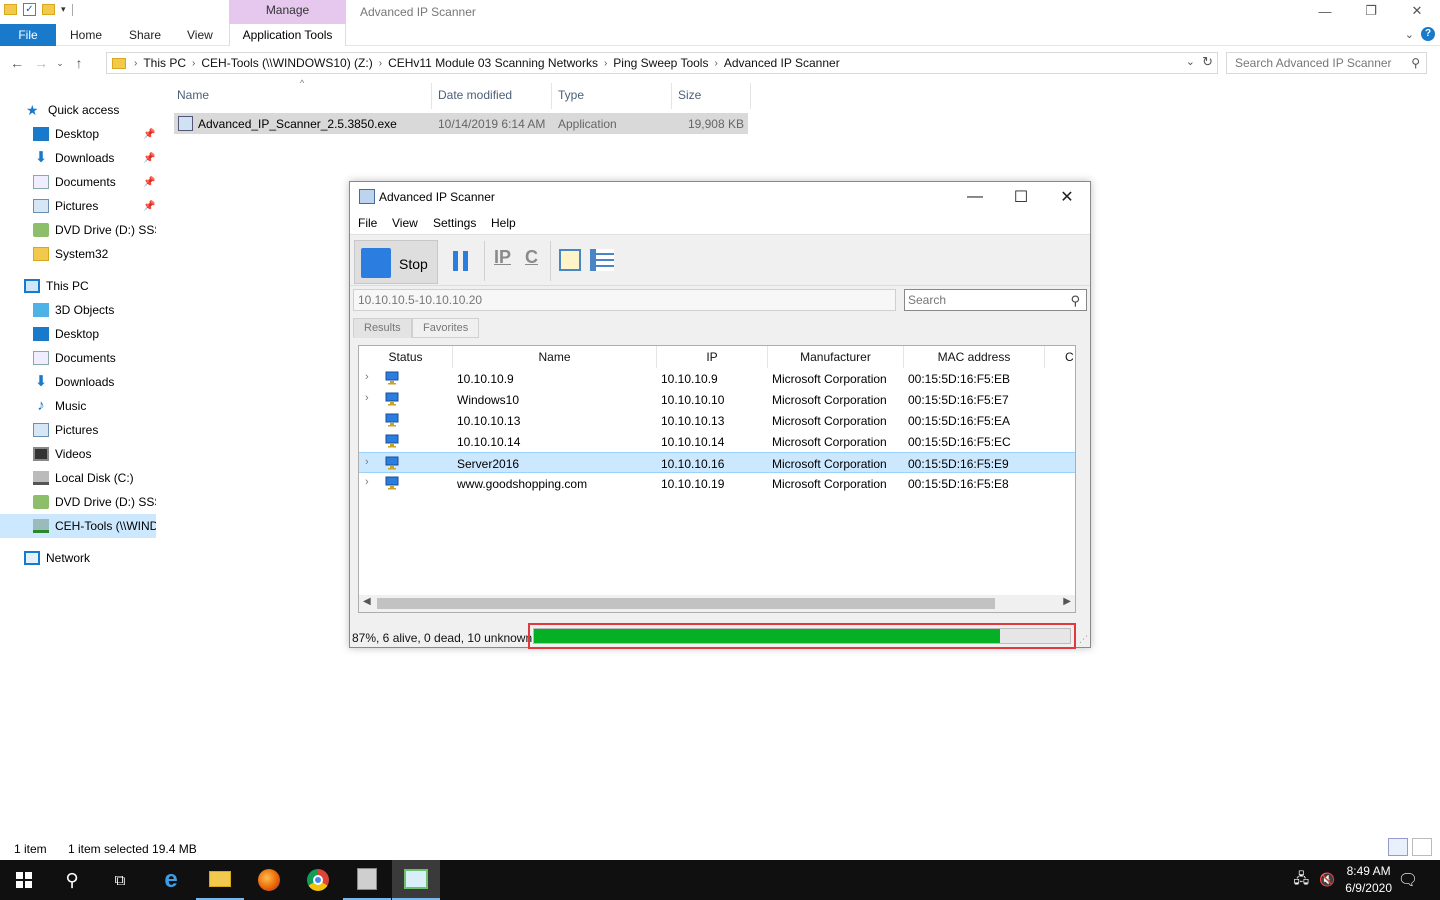 This screenshot has width=1440, height=900. I want to click on nav-this-pc: This PC, so click(78, 286).